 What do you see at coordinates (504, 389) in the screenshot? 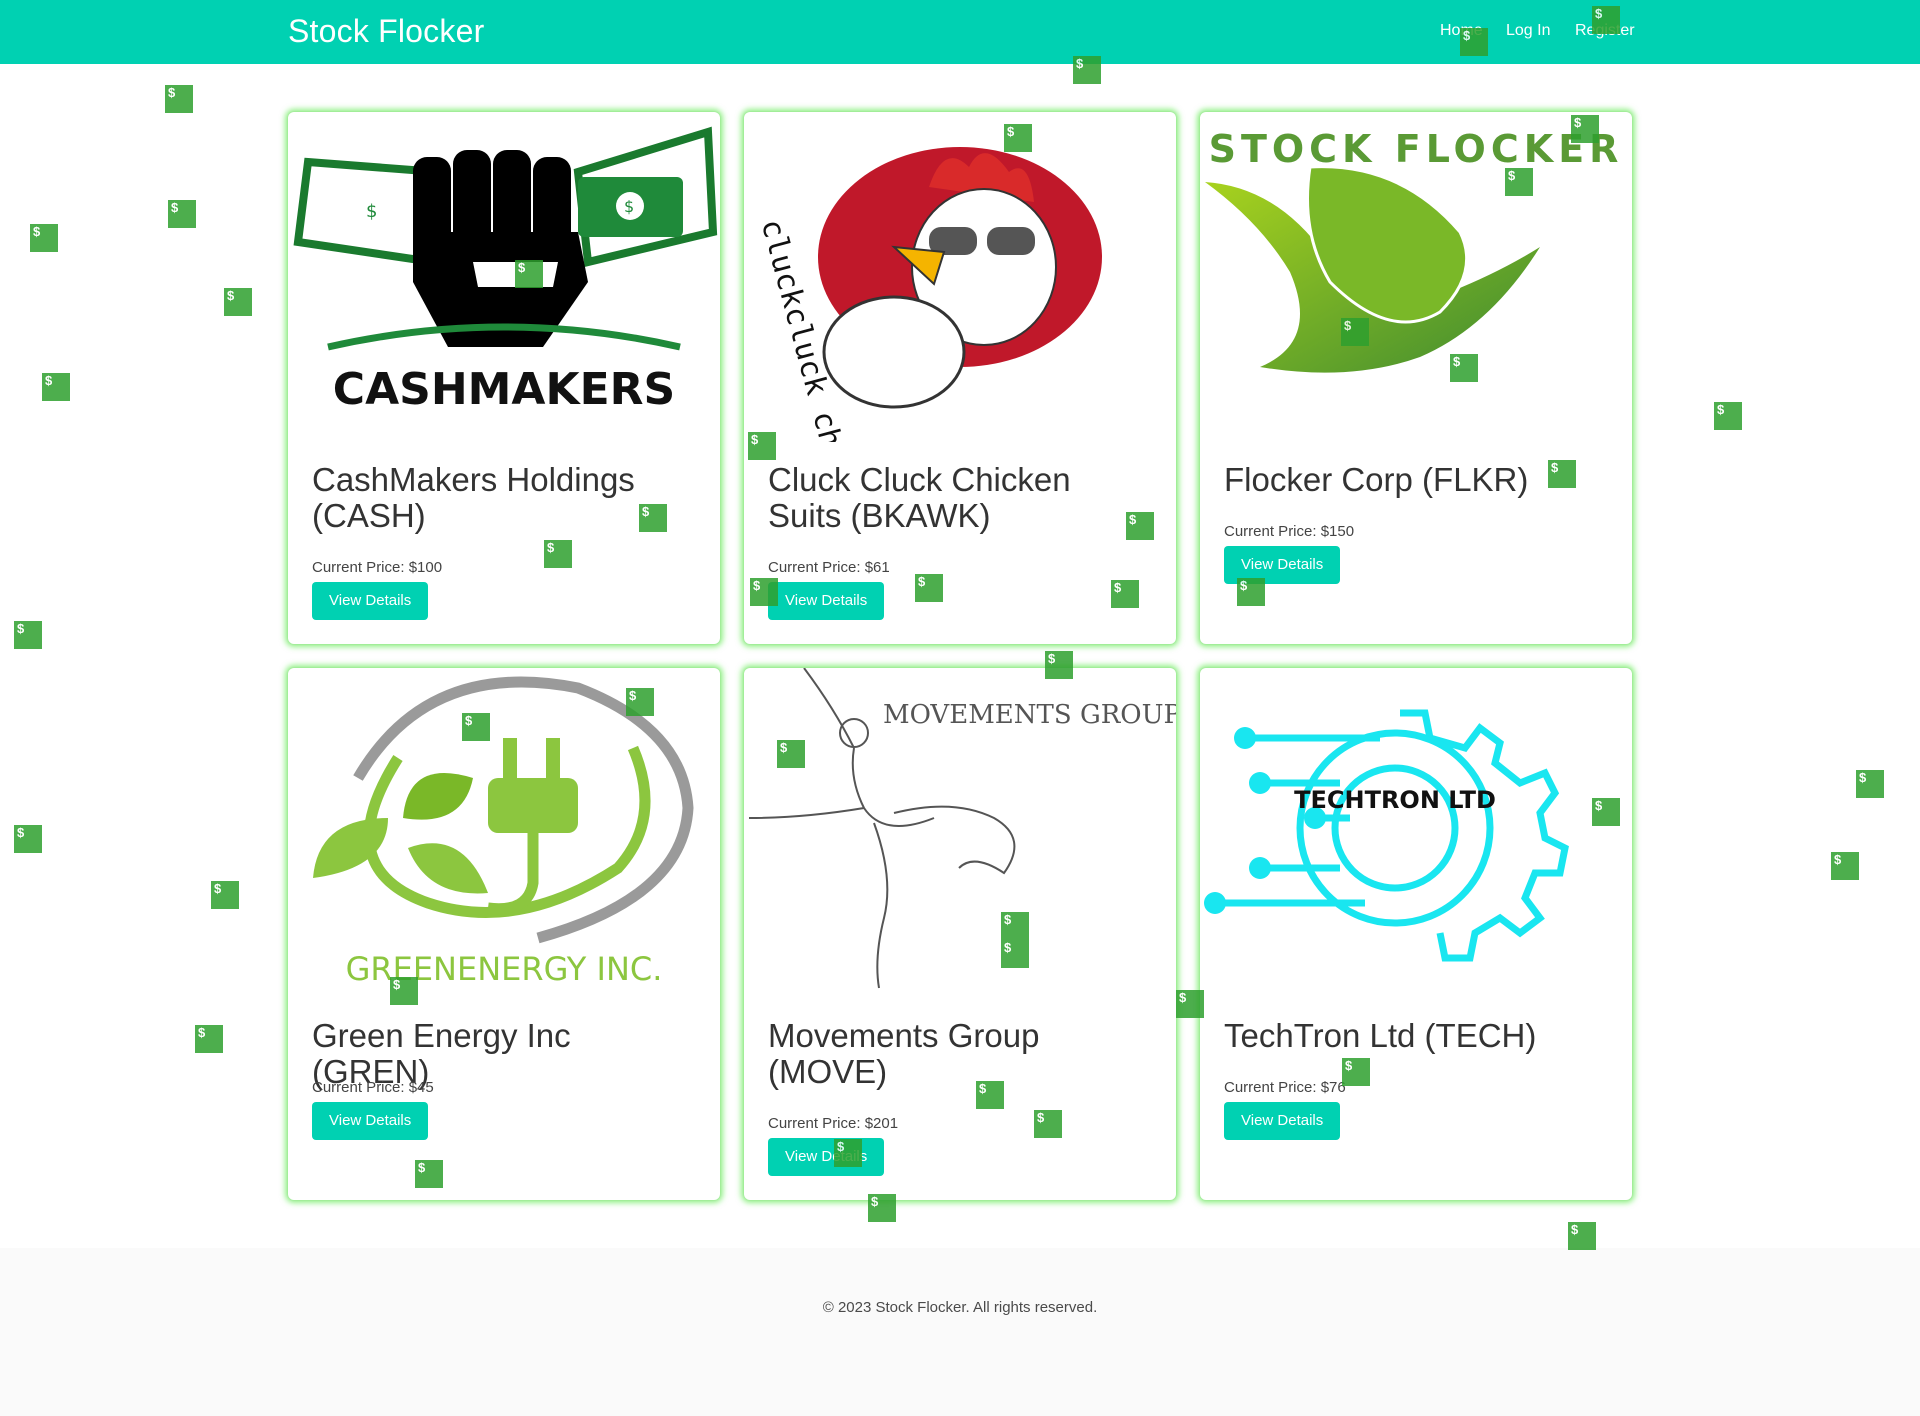
I see `cashmakers-logo-text: CASHMAKERS` at bounding box center [504, 389].